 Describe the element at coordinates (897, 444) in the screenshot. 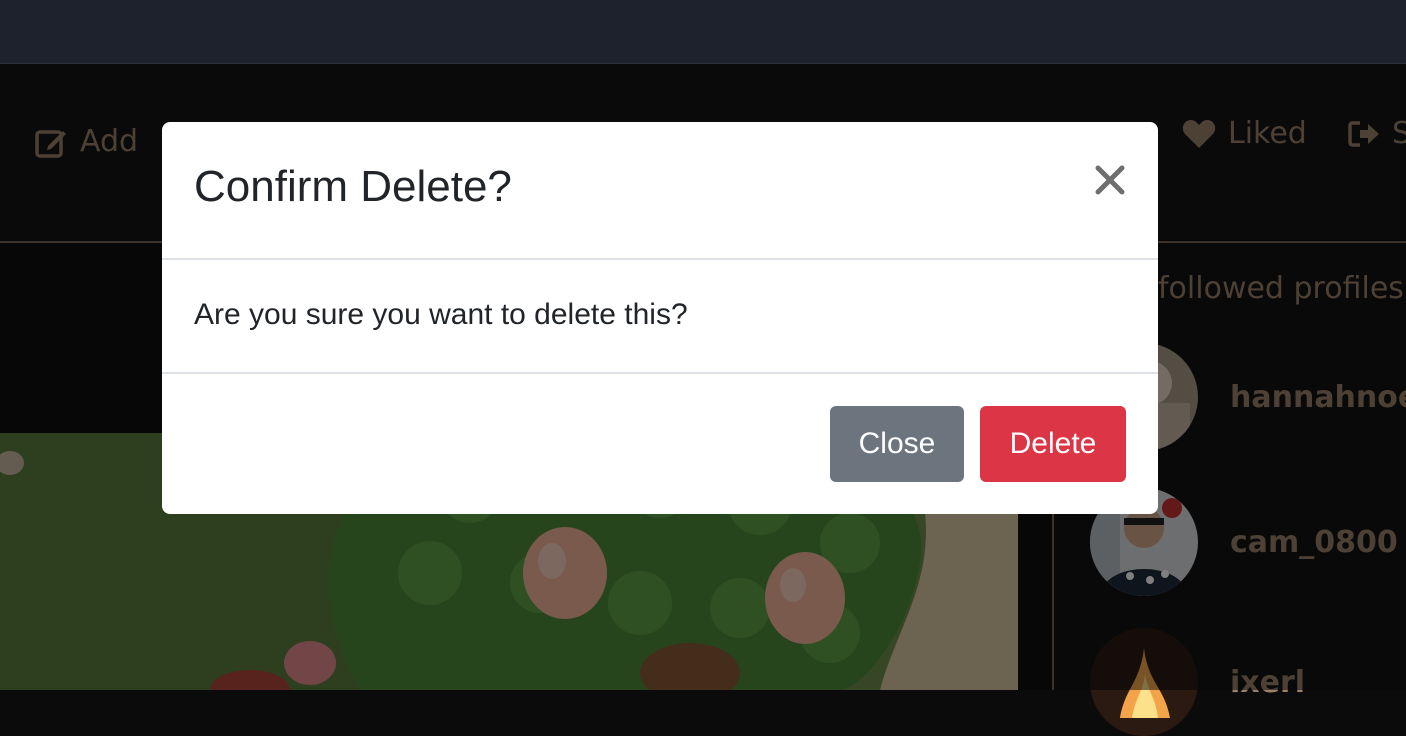

I see `close-button: Close` at that location.